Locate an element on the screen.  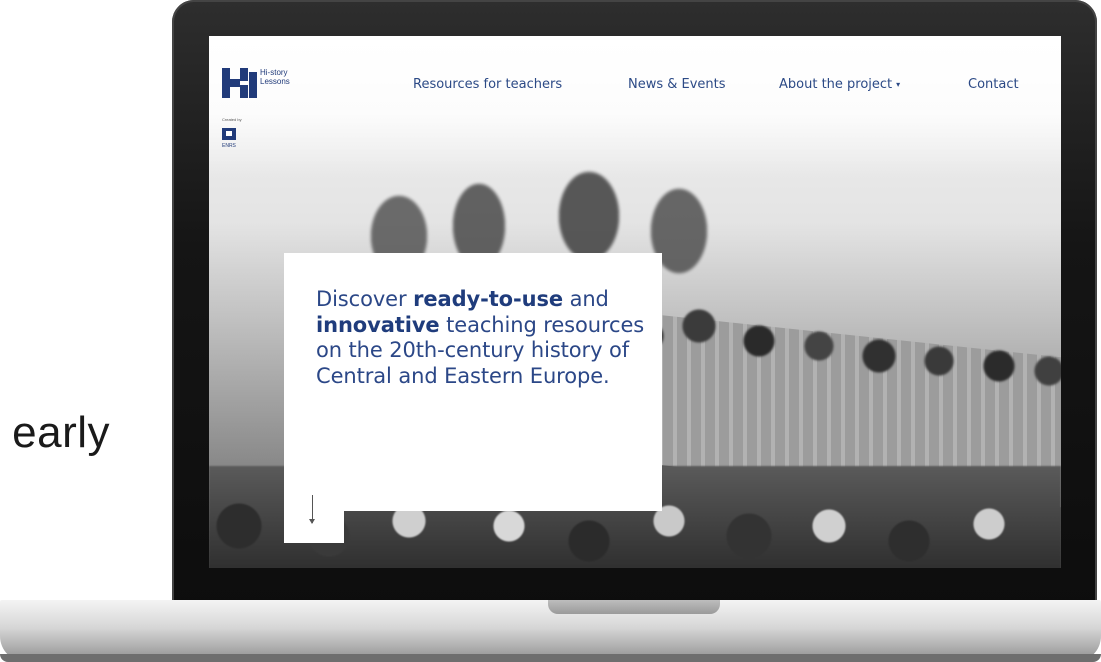
logo-text-line1: Hi-story is located at coordinates (274, 72).